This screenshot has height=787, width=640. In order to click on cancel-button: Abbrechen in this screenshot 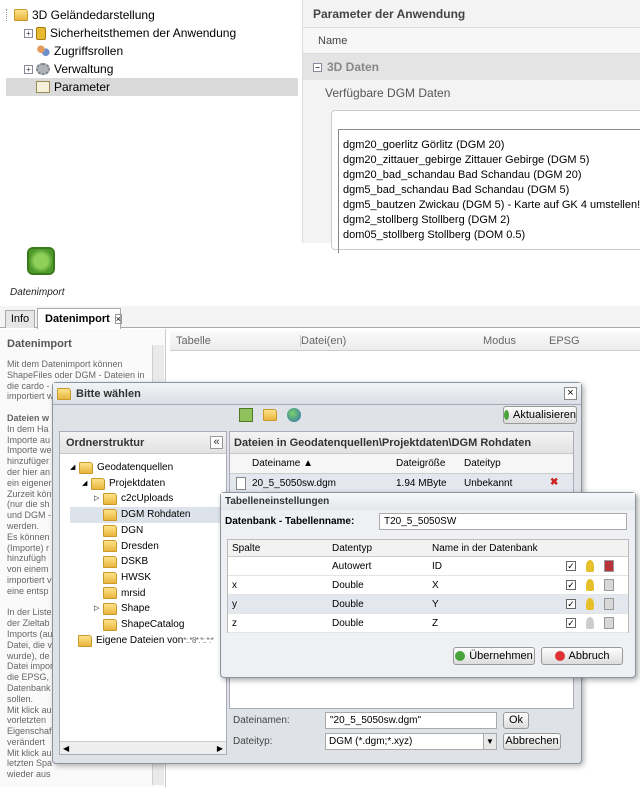, I will do `click(532, 741)`.